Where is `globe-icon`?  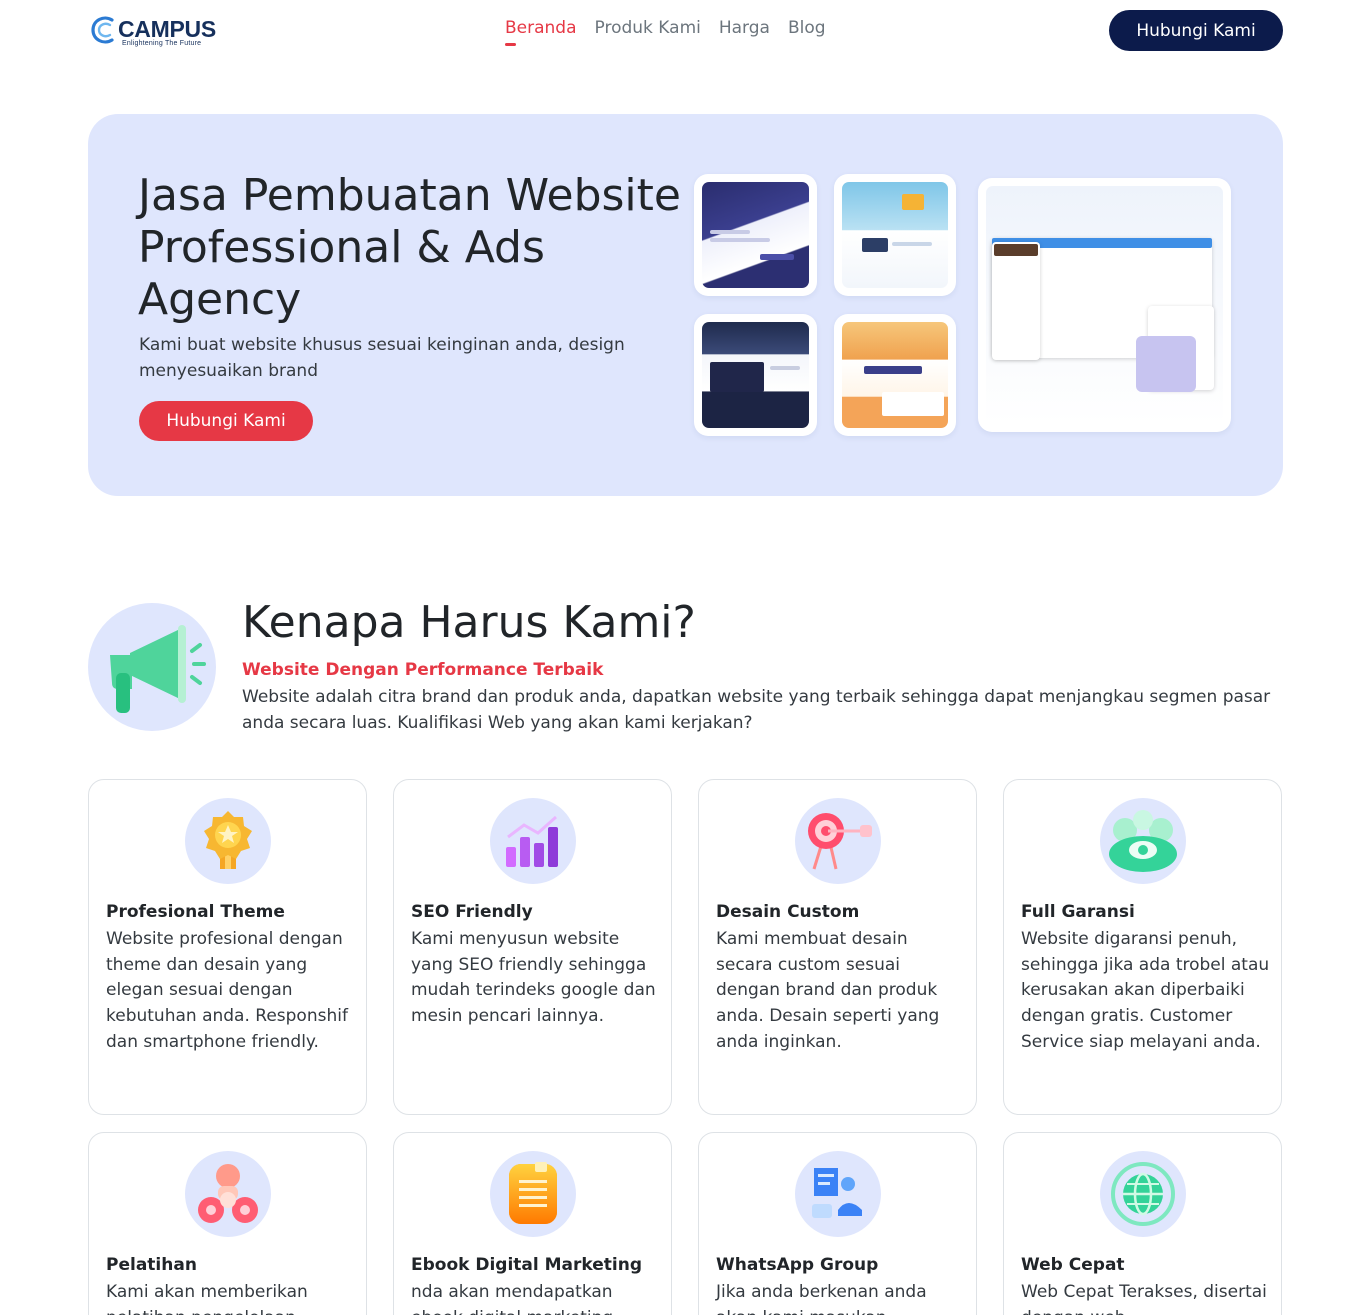
globe-icon is located at coordinates (1143, 1194).